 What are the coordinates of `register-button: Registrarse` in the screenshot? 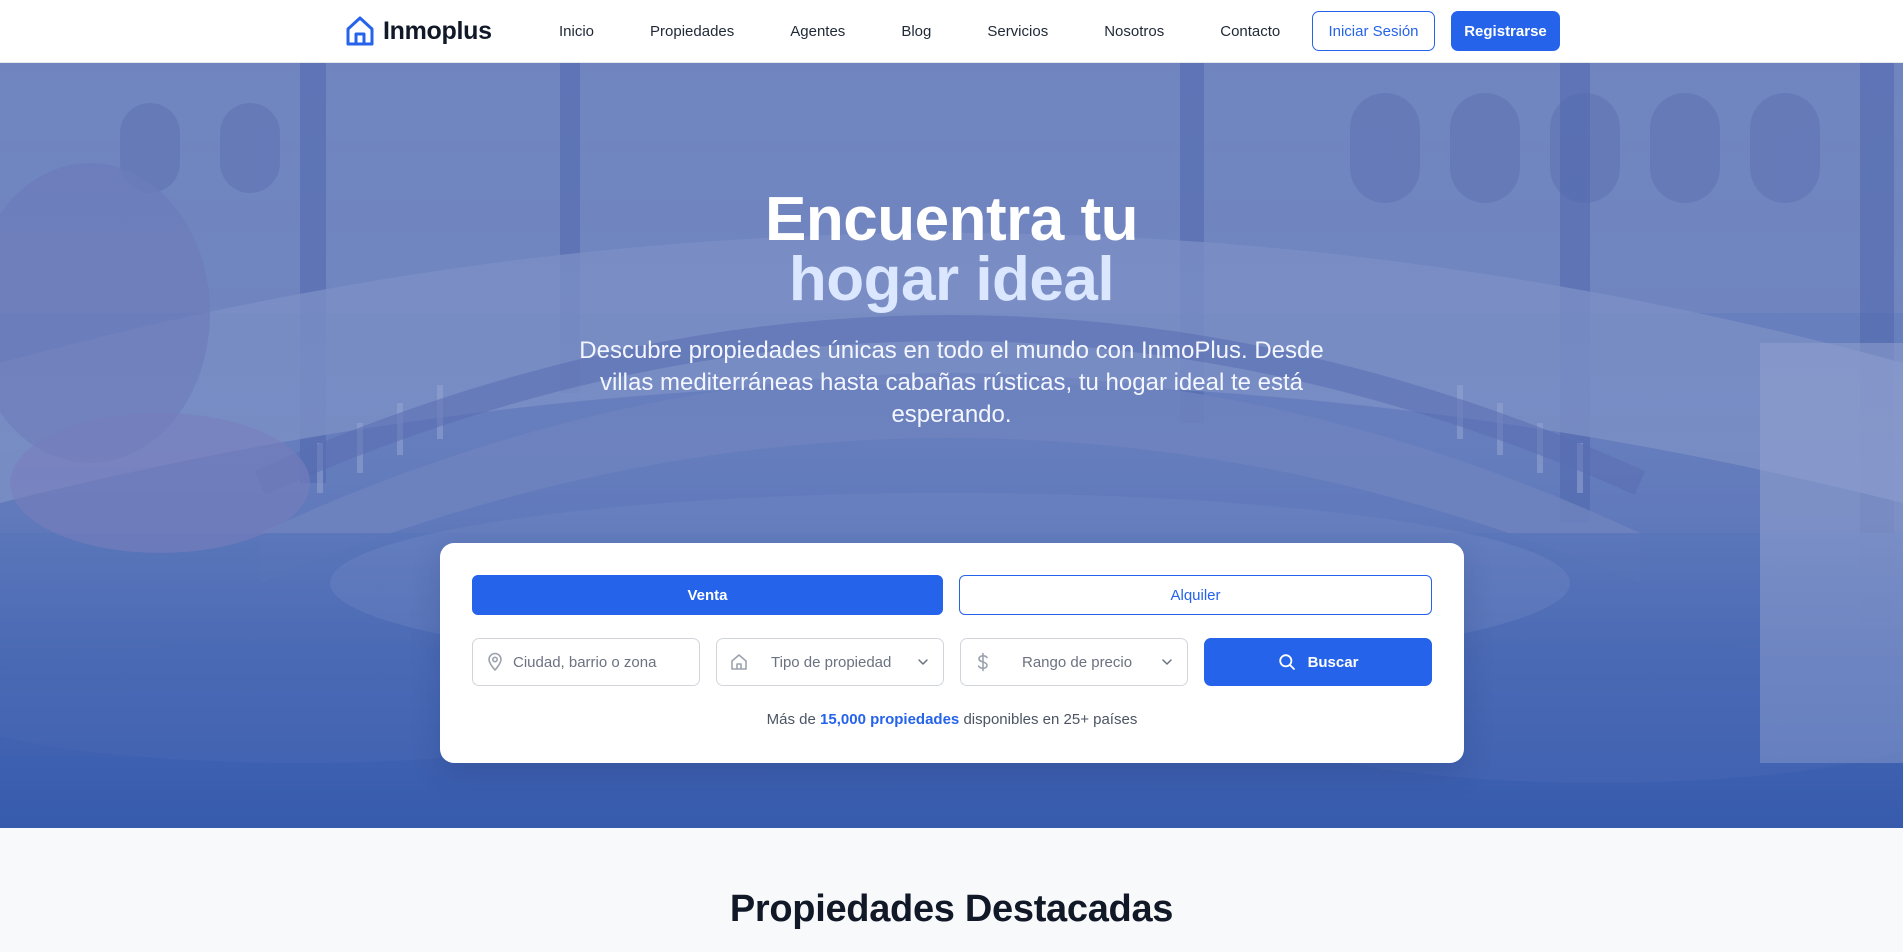 It's located at (1505, 31).